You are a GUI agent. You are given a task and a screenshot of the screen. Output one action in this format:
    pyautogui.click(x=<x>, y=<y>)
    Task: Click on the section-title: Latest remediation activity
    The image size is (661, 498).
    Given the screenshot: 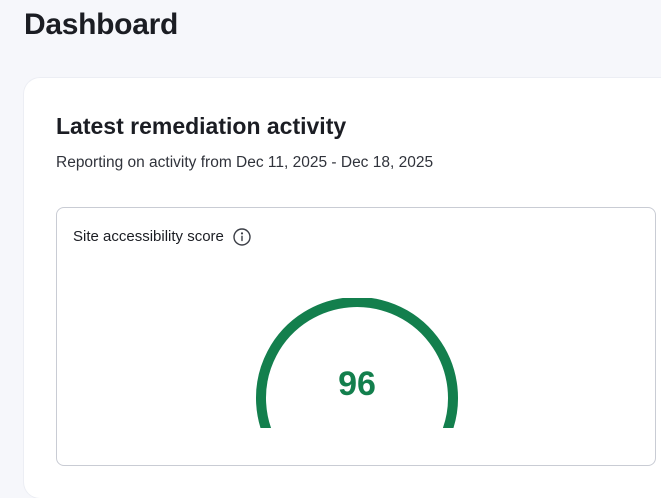 What is the action you would take?
    pyautogui.click(x=201, y=126)
    